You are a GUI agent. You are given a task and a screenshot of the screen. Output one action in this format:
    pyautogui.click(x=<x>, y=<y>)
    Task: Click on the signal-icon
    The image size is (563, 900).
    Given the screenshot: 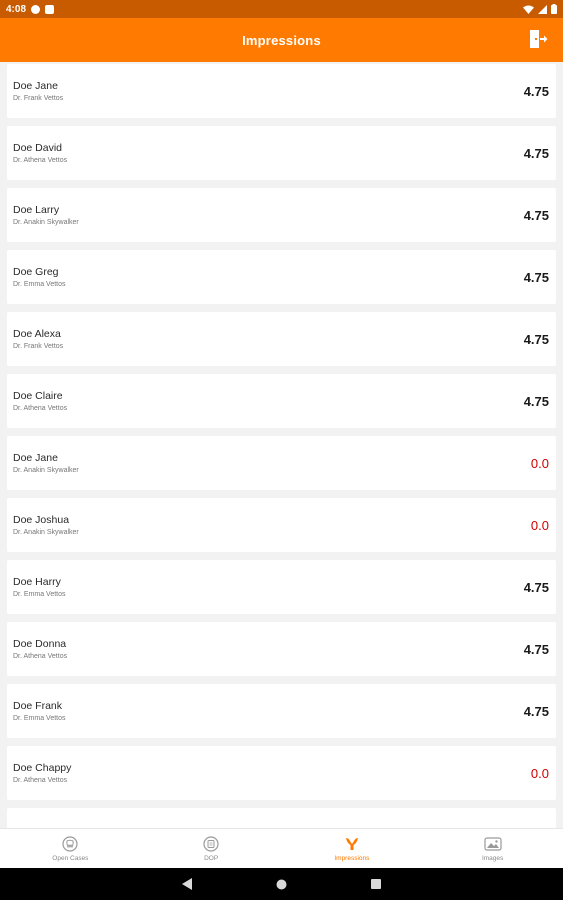 What is the action you would take?
    pyautogui.click(x=542, y=9)
    